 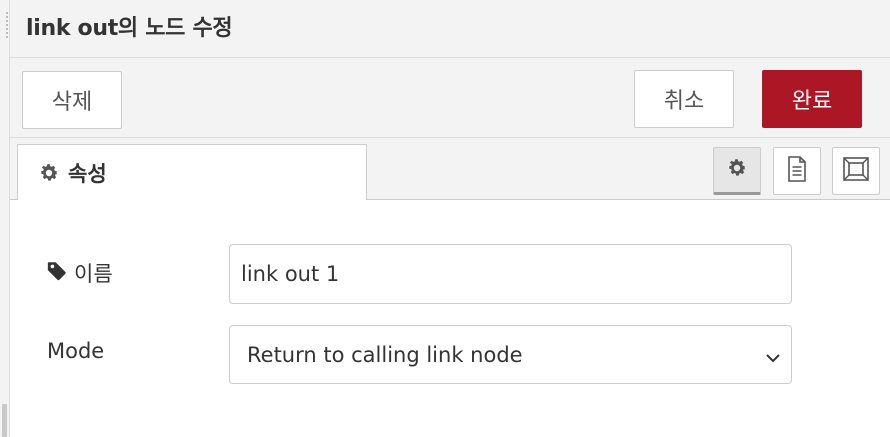 I want to click on properties-tab-button, so click(x=737, y=171).